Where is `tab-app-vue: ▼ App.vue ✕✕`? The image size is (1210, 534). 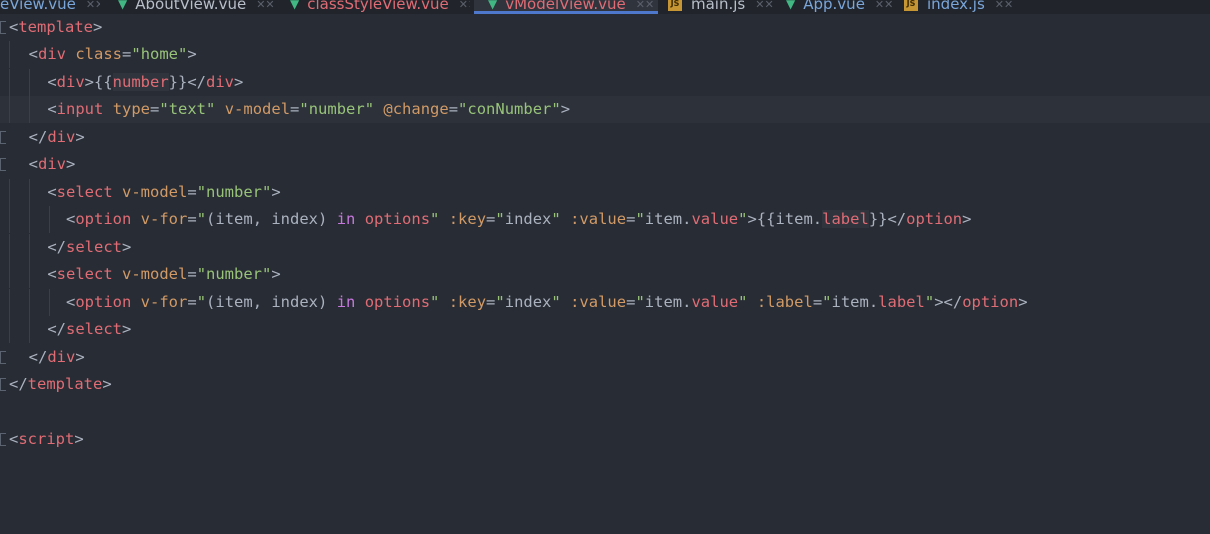
tab-app-vue: ▼ App.vue ✕✕ is located at coordinates (841, 7).